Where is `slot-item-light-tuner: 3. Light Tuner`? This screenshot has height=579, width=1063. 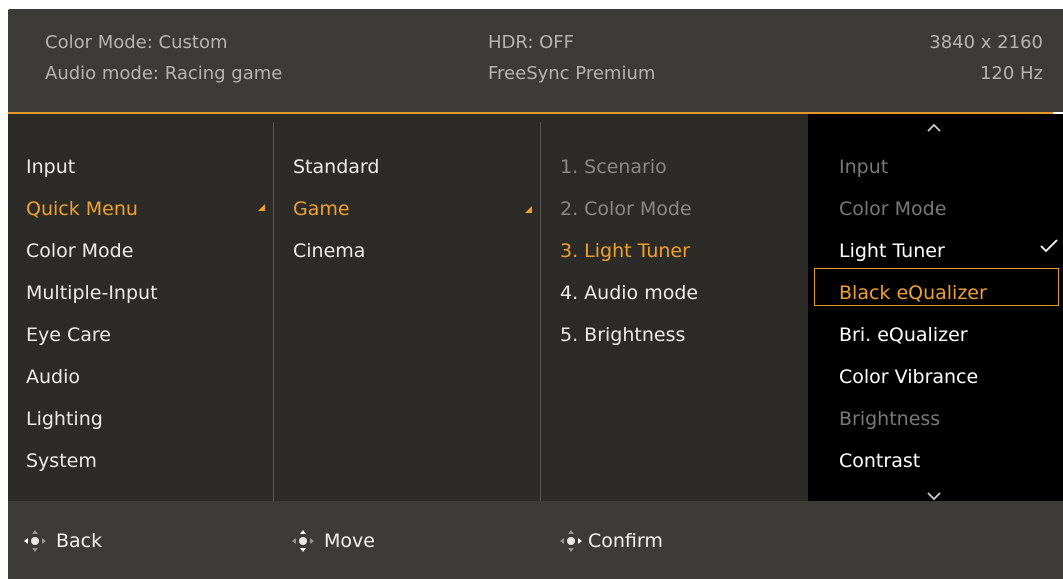 slot-item-light-tuner: 3. Light Tuner is located at coordinates (625, 251).